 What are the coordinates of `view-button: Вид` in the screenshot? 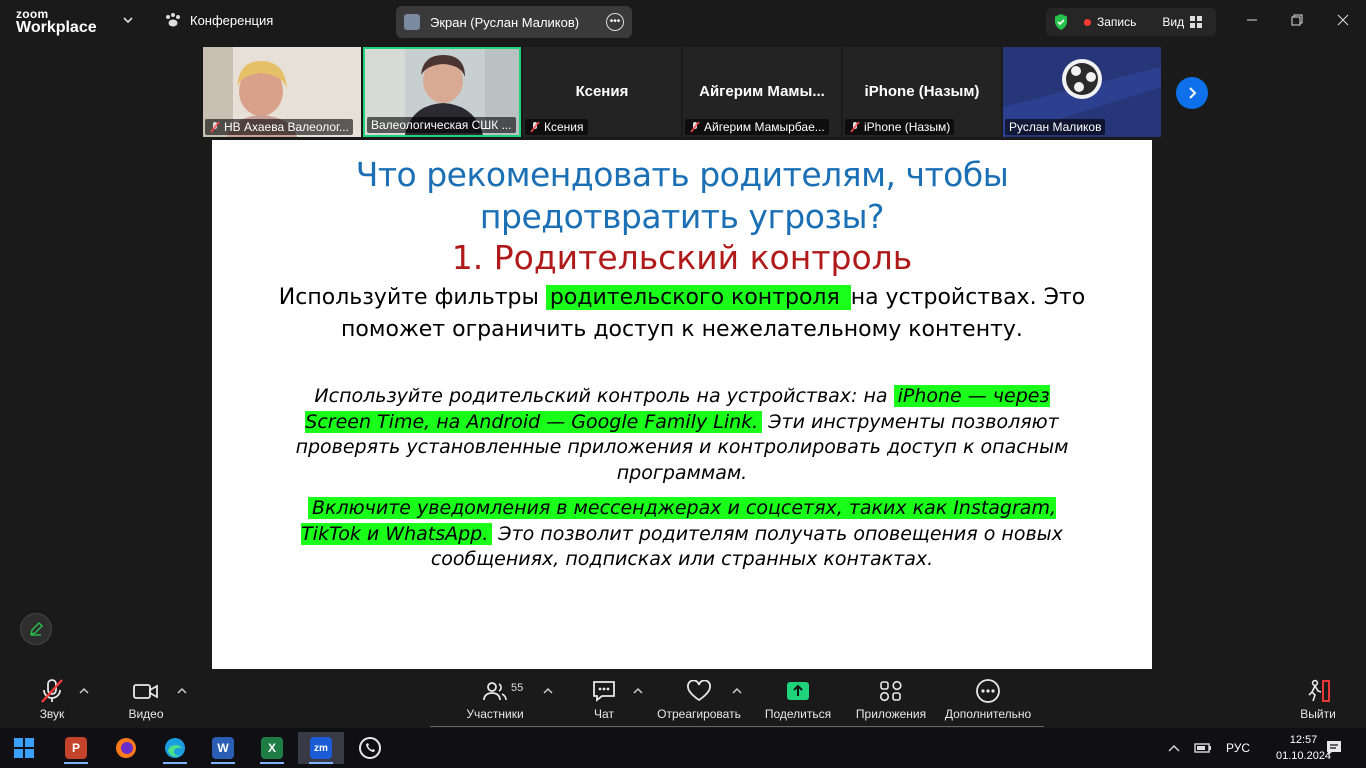 It's located at (1182, 22).